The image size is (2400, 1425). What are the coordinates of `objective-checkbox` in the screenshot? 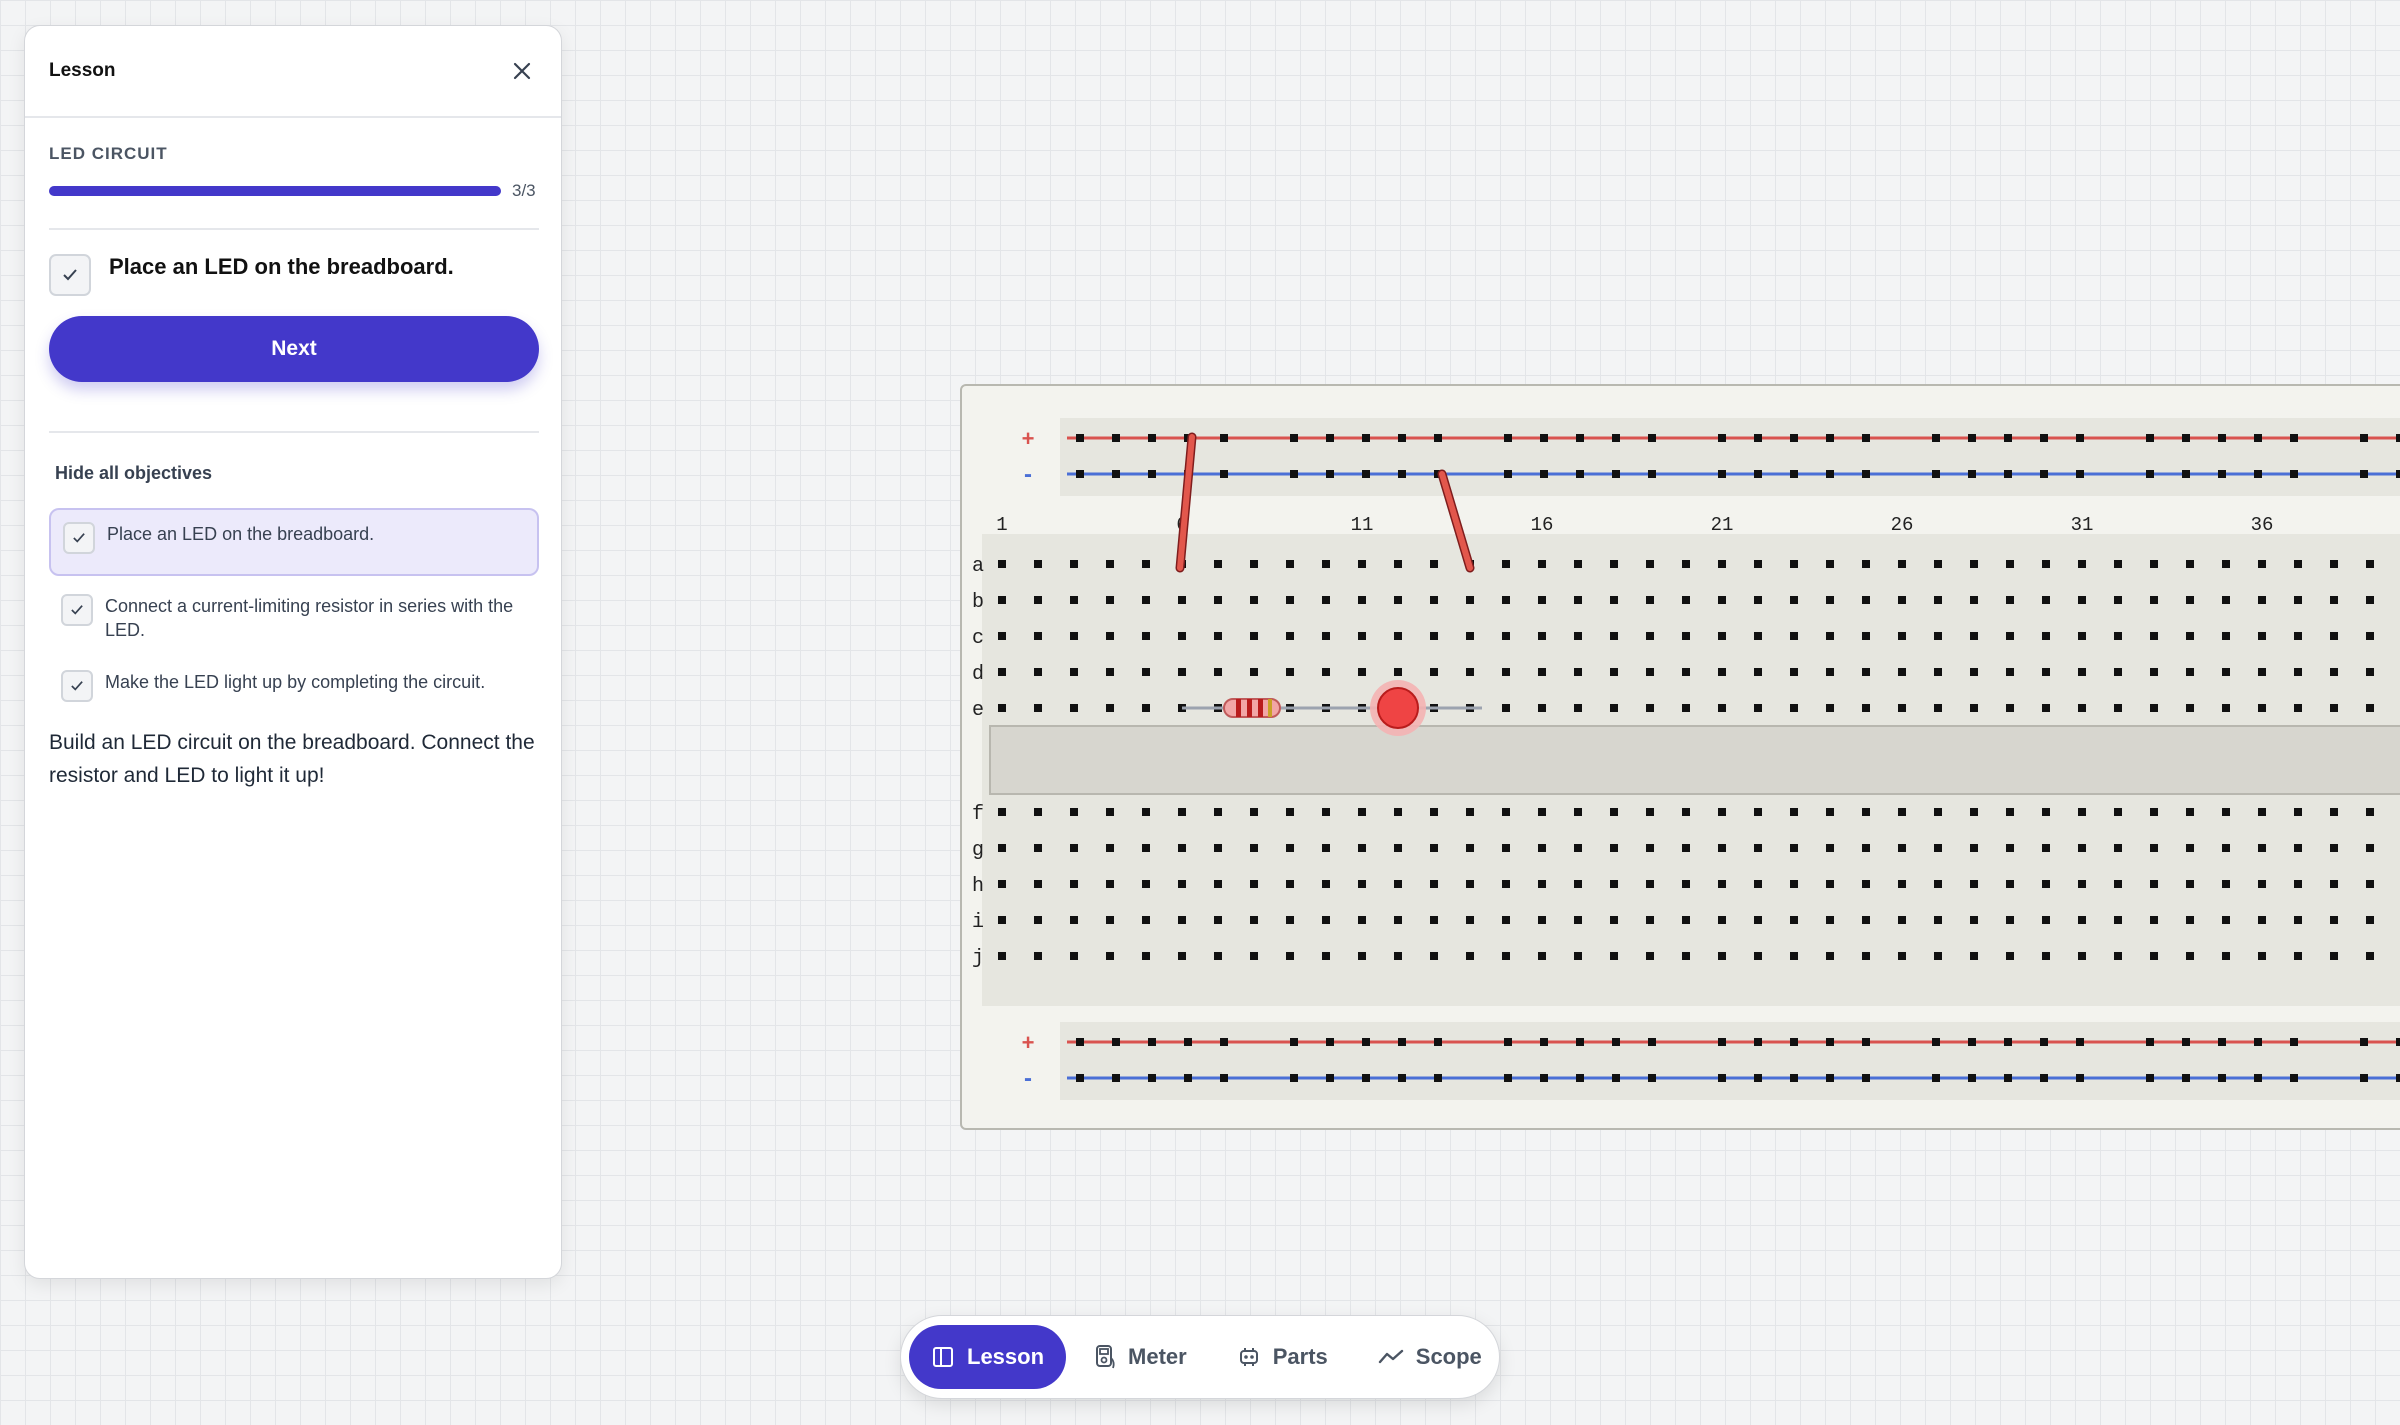 It's located at (77, 686).